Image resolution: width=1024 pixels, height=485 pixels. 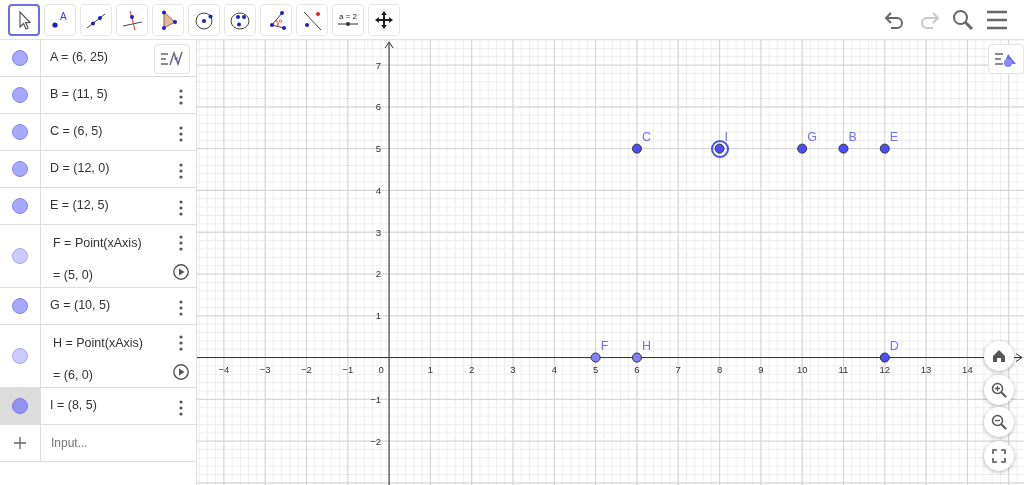 I want to click on zoom-in-button, so click(x=999, y=390).